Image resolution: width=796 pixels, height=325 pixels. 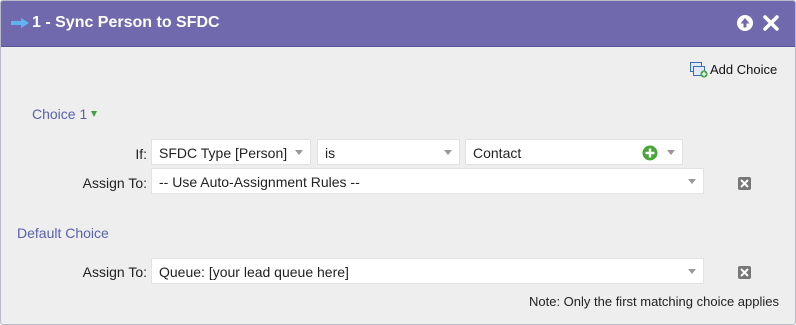 What do you see at coordinates (574, 152) in the screenshot?
I see `value-select: Contact` at bounding box center [574, 152].